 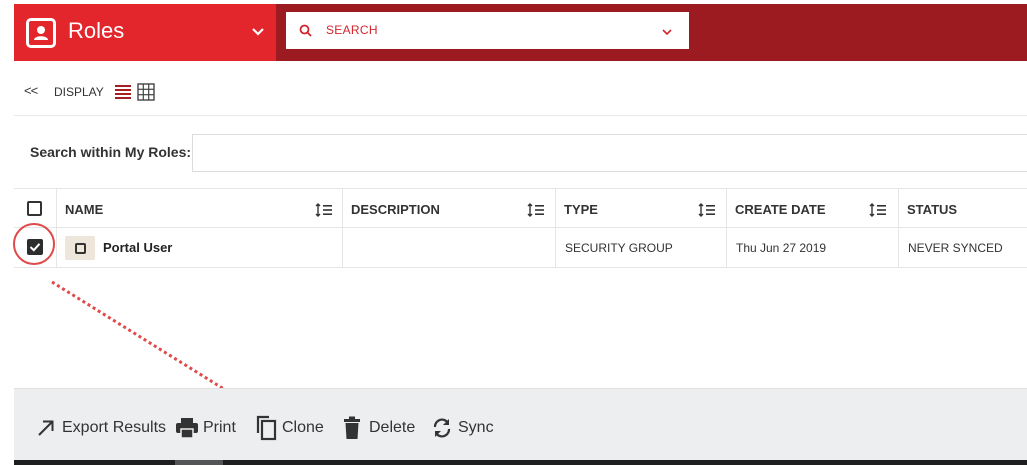 I want to click on column-description: DESCRIPTION, so click(x=449, y=208).